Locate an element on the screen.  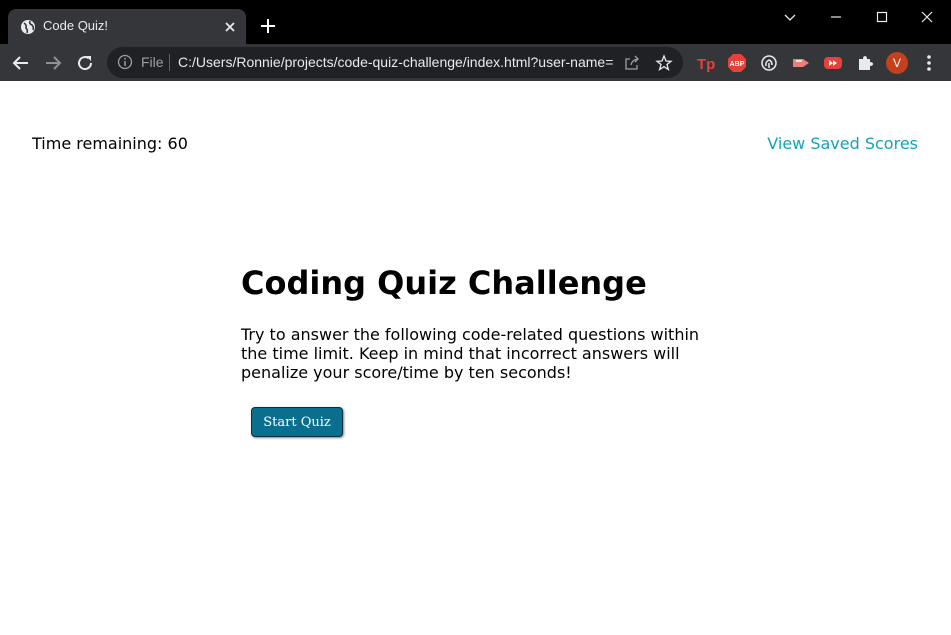
view-saved-scores-link: View Saved Scores is located at coordinates (842, 143).